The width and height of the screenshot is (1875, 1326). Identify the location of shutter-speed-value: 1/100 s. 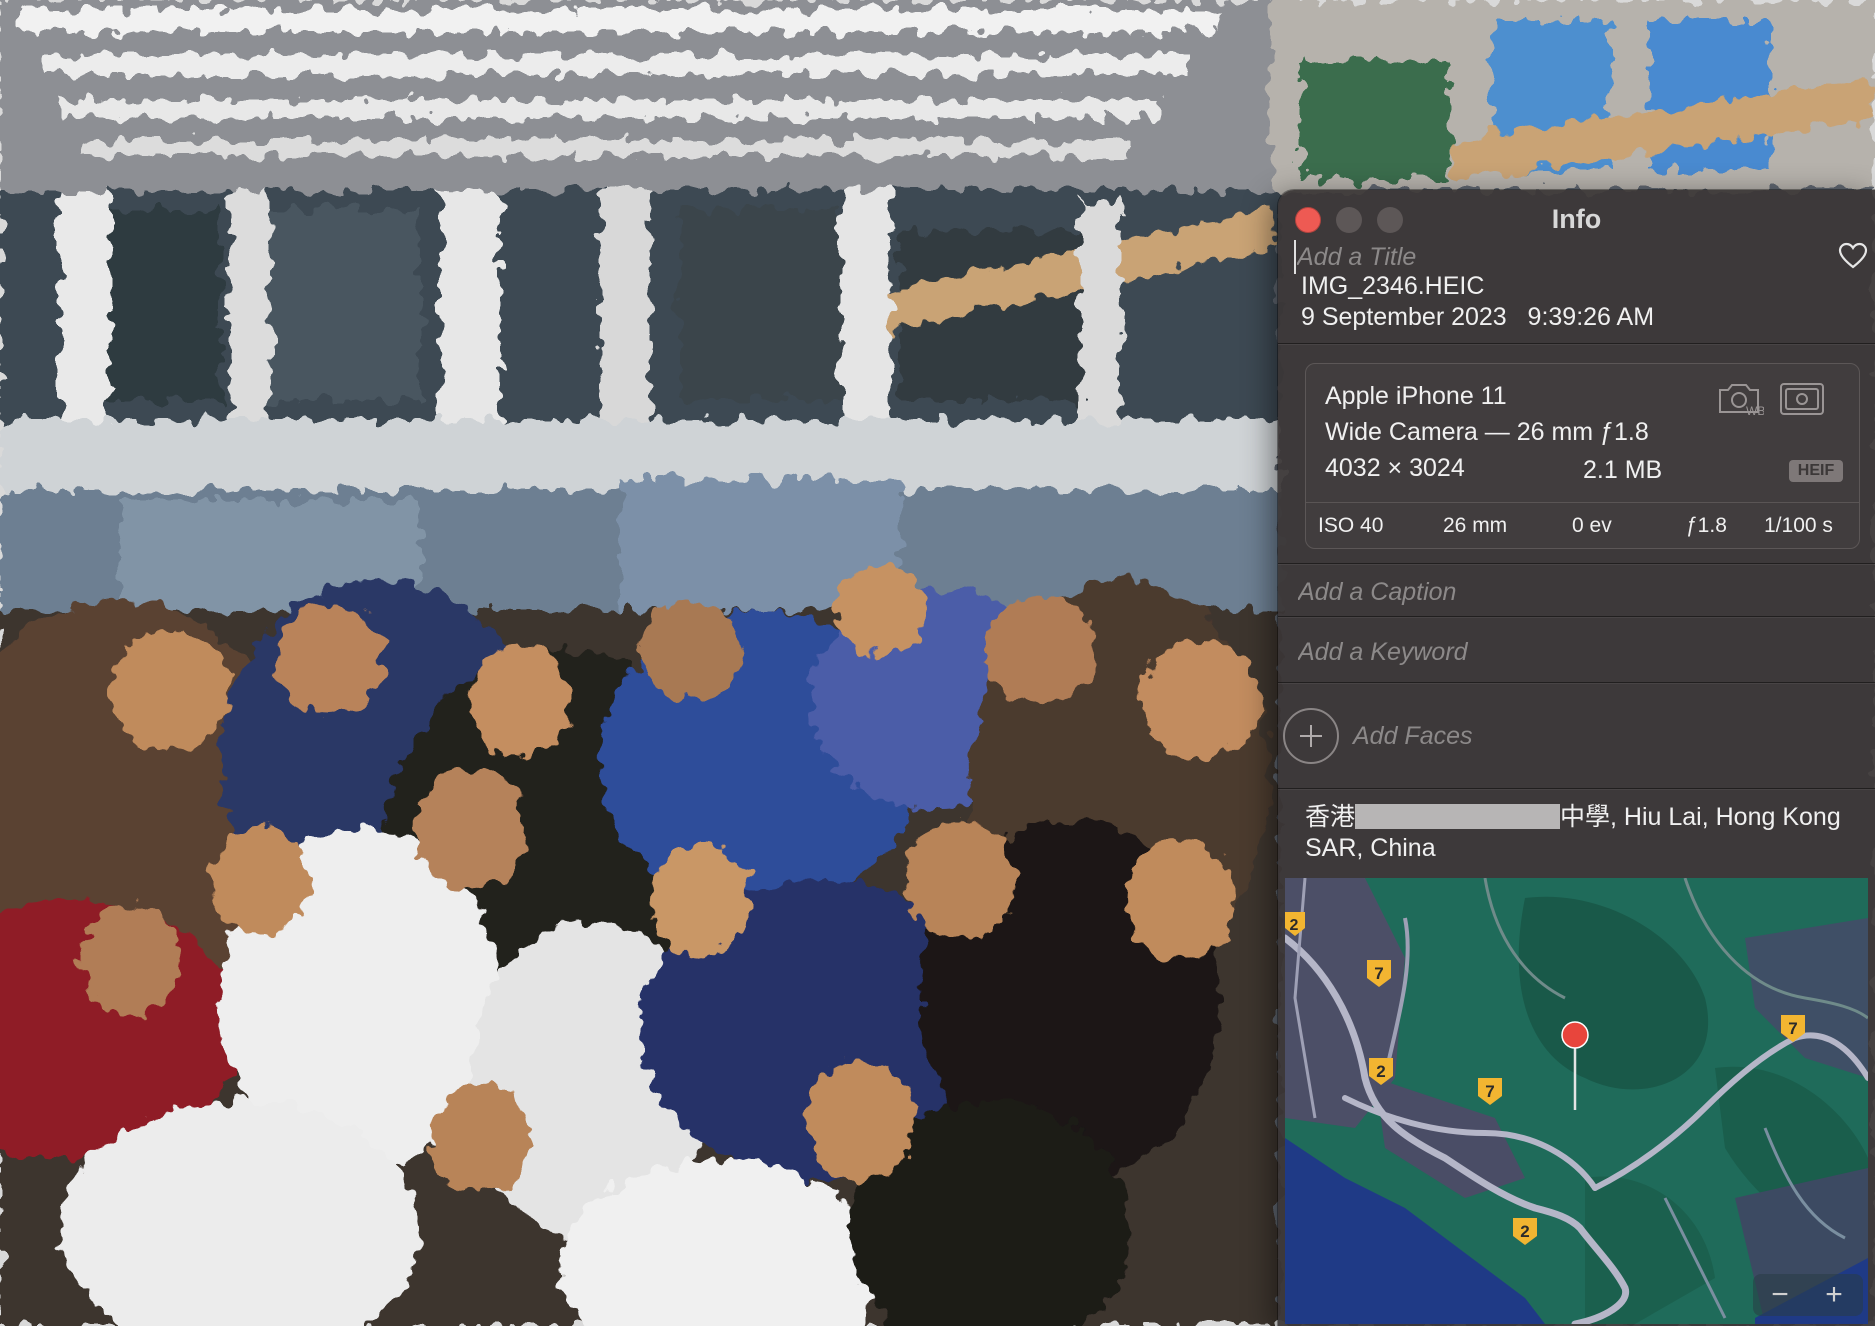
(1798, 525).